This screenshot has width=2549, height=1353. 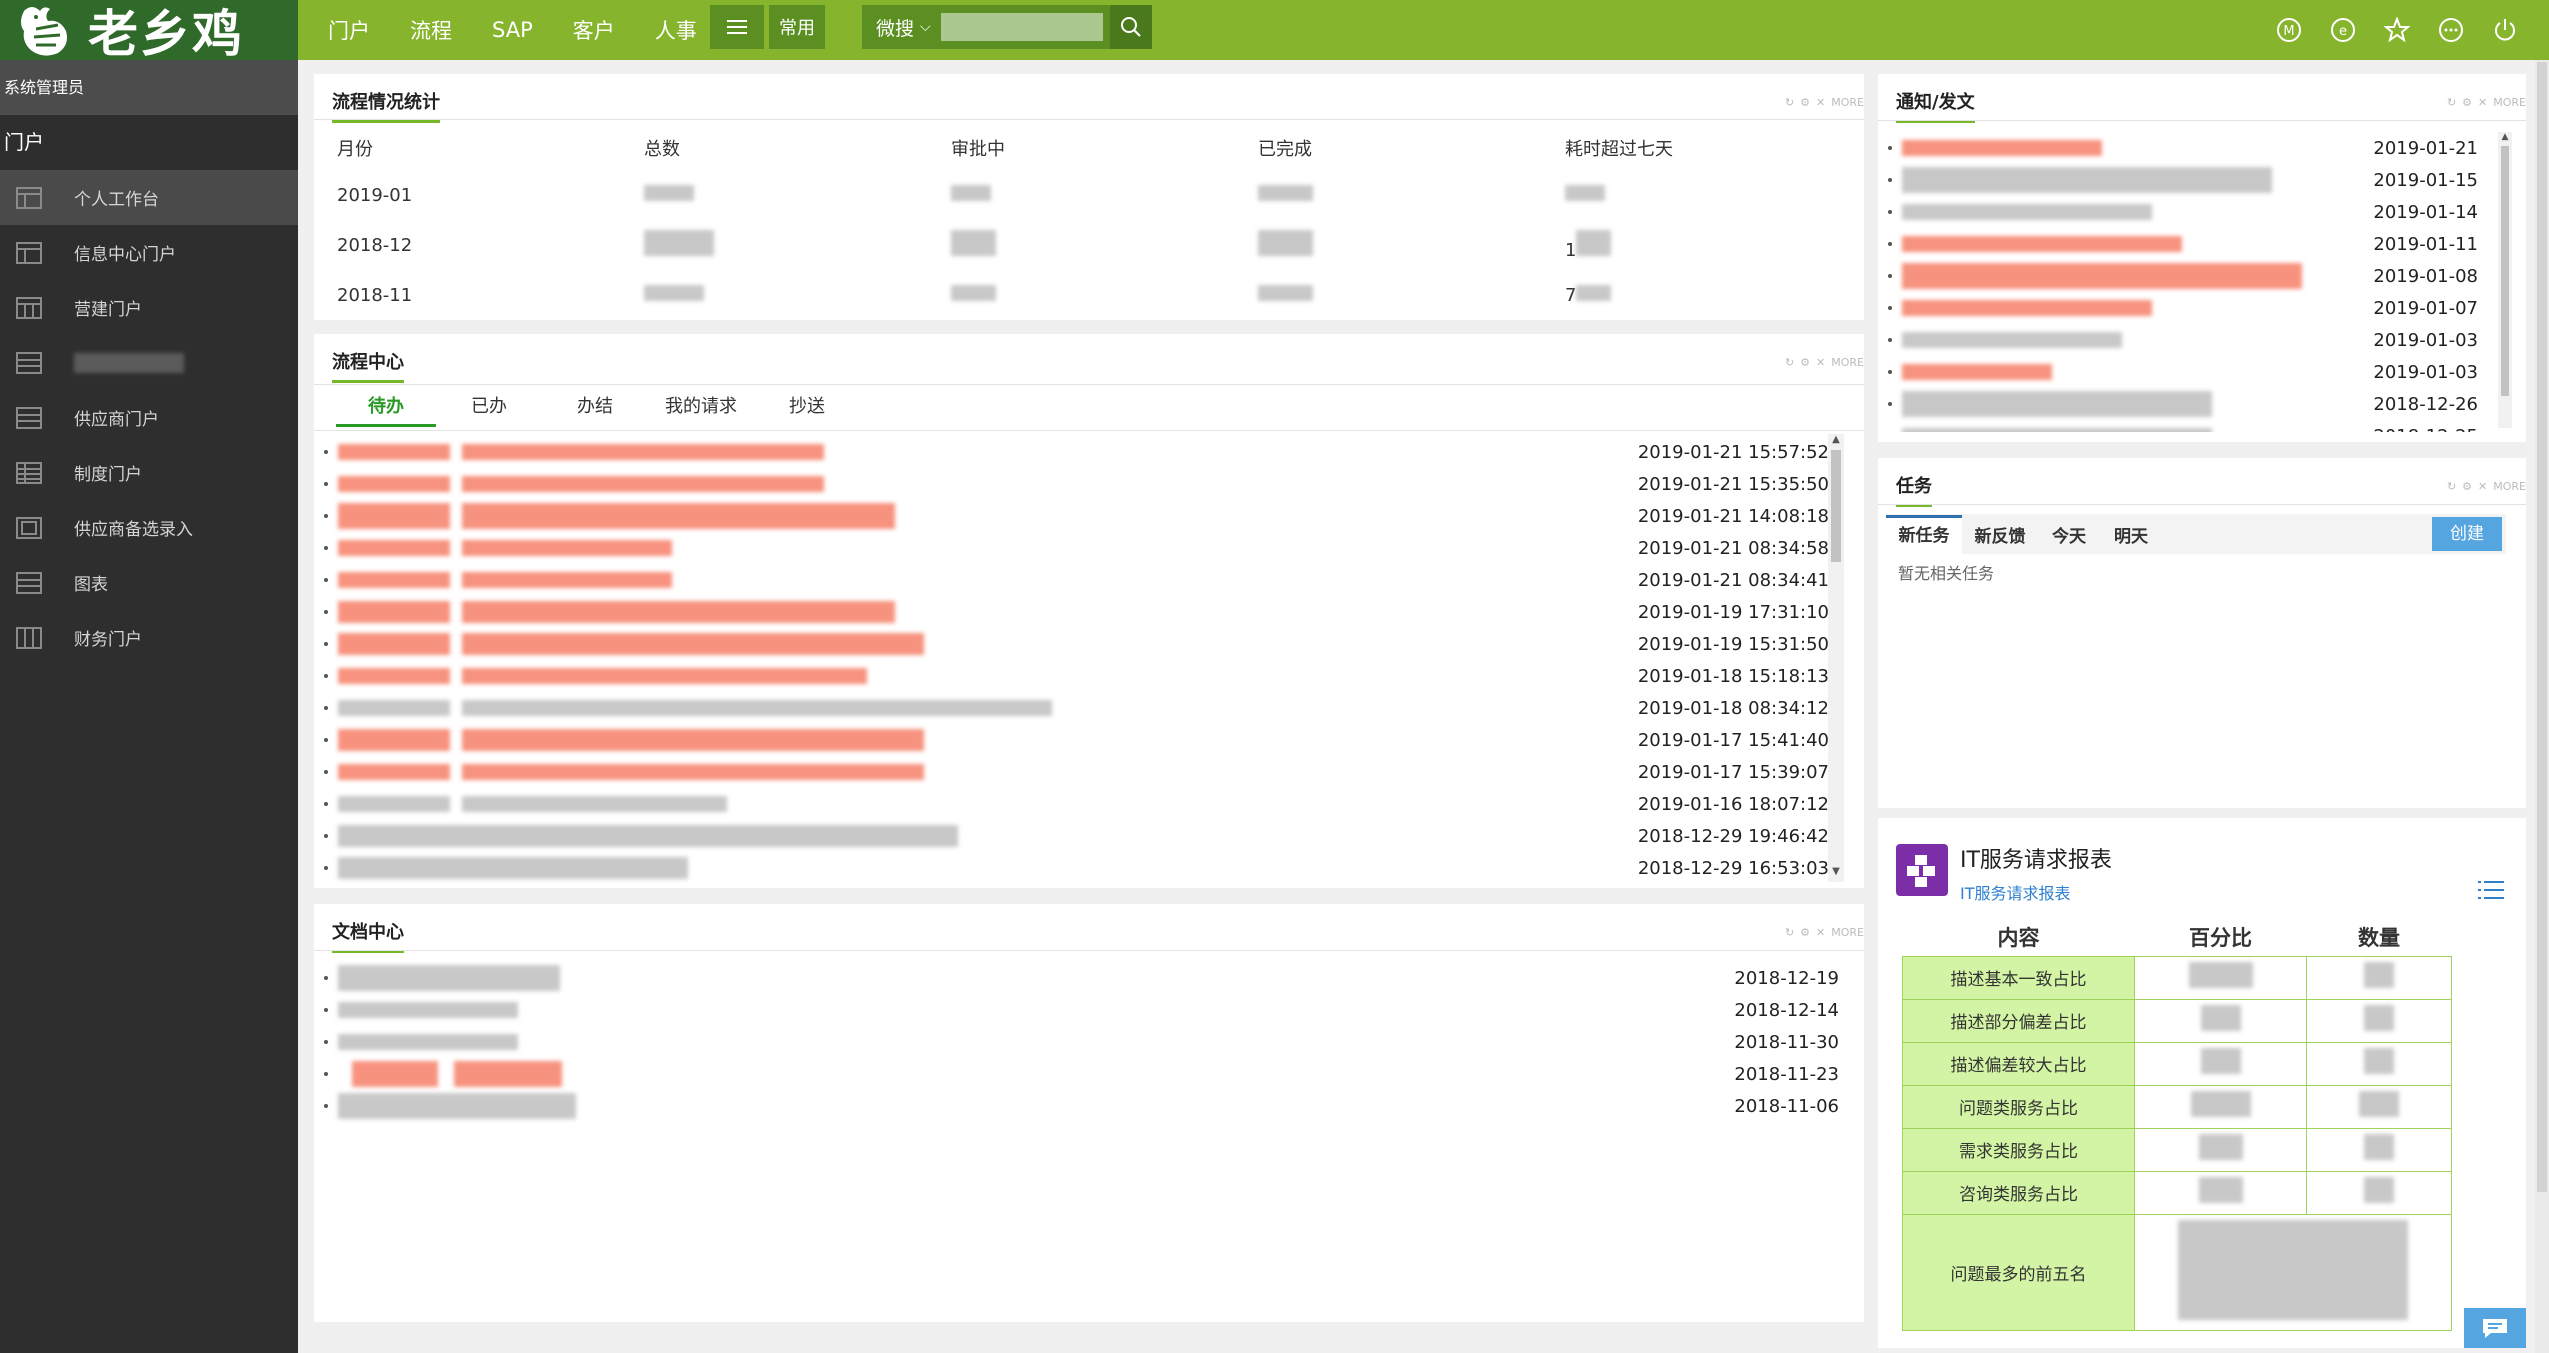 I want to click on list-item: 2019-01-21 08:34:58, so click(x=1076, y=548).